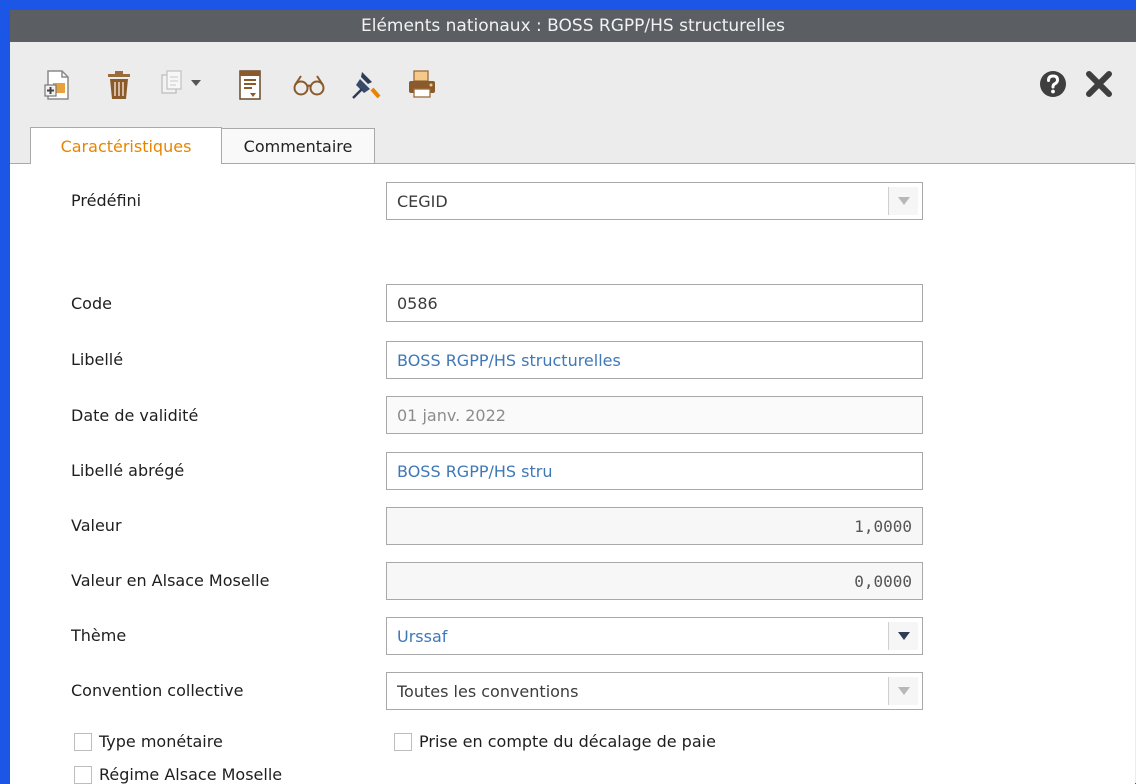 Image resolution: width=1136 pixels, height=784 pixels. I want to click on tab-strip: Caractéristiques Commentaire, so click(573, 141).